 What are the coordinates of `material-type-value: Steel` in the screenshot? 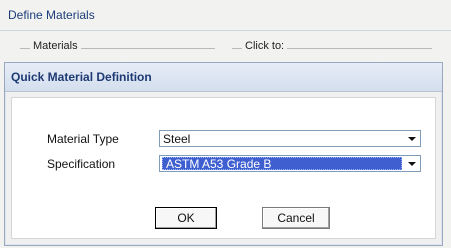 It's located at (177, 139).